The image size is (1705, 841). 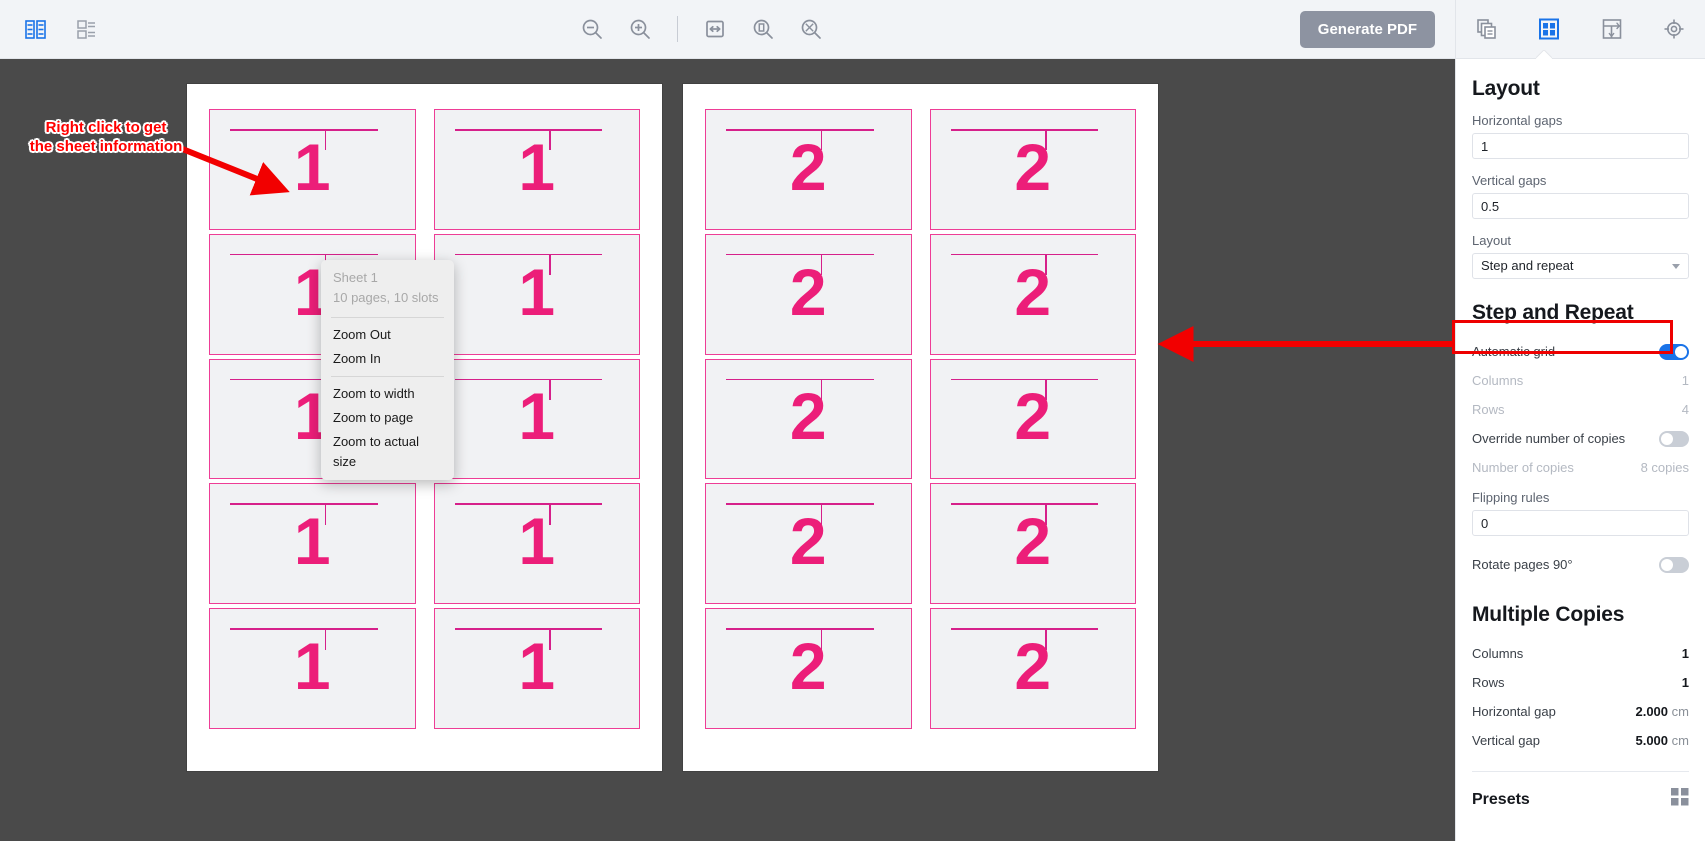 What do you see at coordinates (387, 452) in the screenshot?
I see `menu-item-zoom-to-actual-size: Zoom to actual size` at bounding box center [387, 452].